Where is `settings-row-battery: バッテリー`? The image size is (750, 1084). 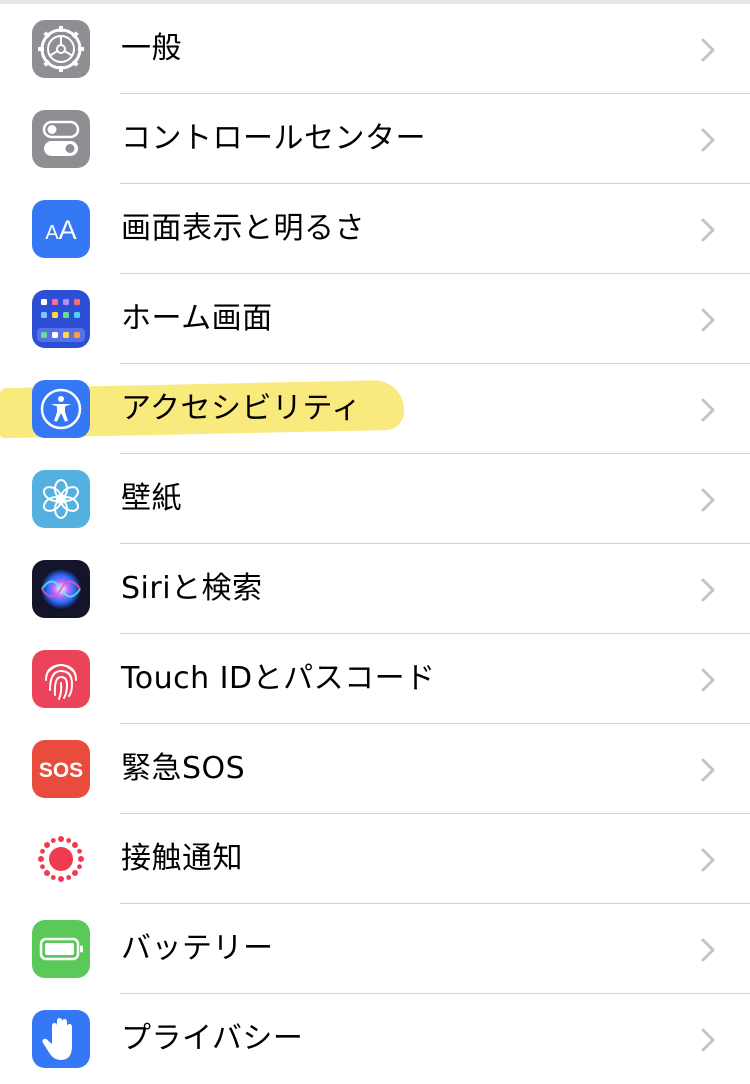
settings-row-battery: バッテリー is located at coordinates (375, 949).